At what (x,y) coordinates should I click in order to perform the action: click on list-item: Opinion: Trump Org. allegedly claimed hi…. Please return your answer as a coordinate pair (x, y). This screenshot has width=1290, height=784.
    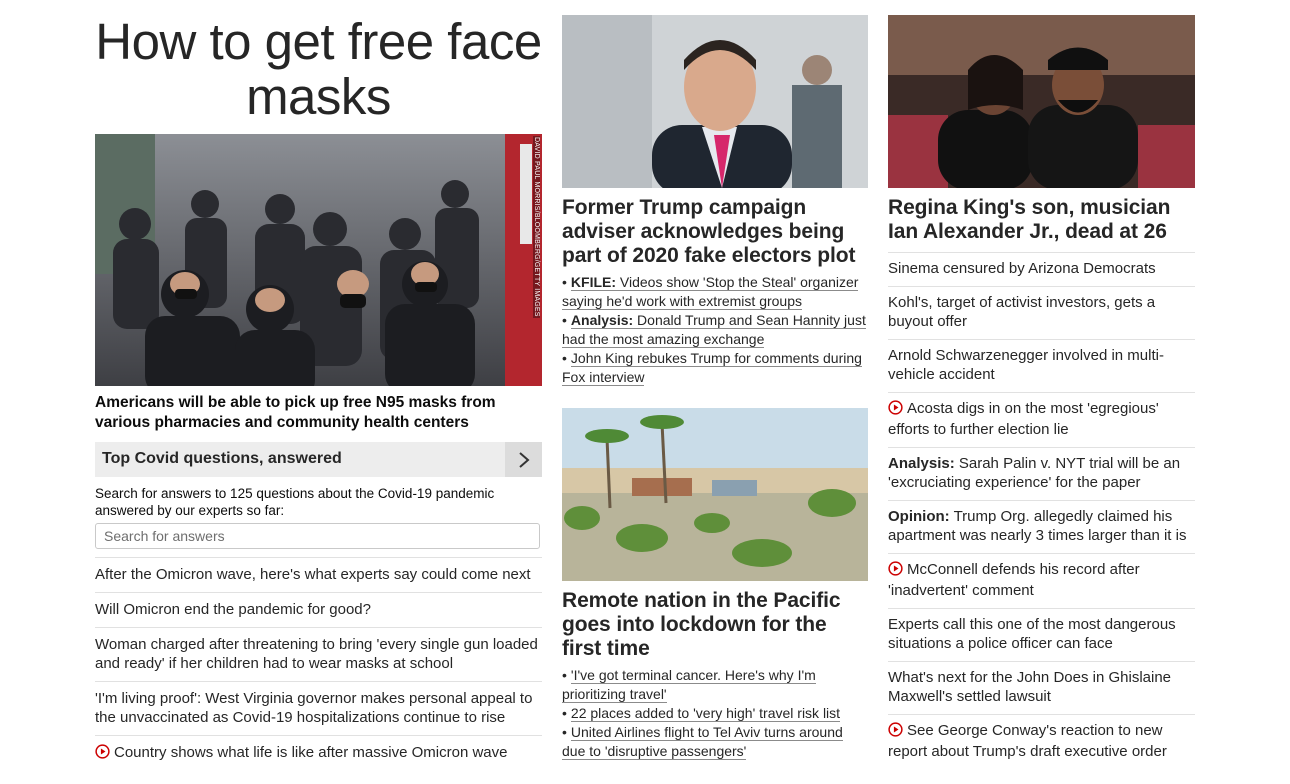
    Looking at the image, I should click on (1041, 526).